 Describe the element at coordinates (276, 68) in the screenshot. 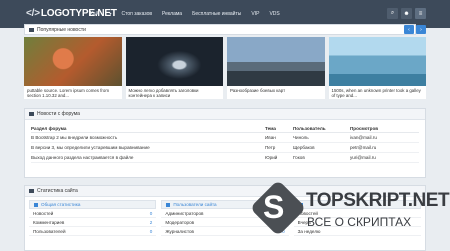

I see `slide-2: Разнообразие боевых карт` at that location.